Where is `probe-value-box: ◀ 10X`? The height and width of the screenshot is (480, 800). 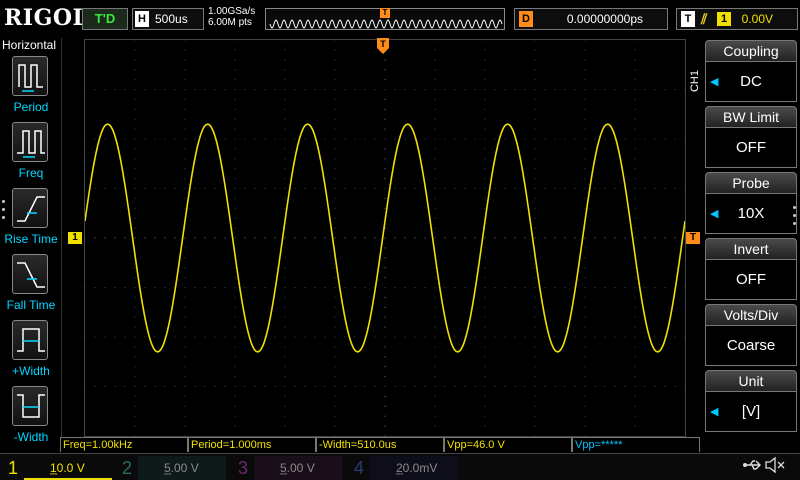 probe-value-box: ◀ 10X is located at coordinates (751, 214).